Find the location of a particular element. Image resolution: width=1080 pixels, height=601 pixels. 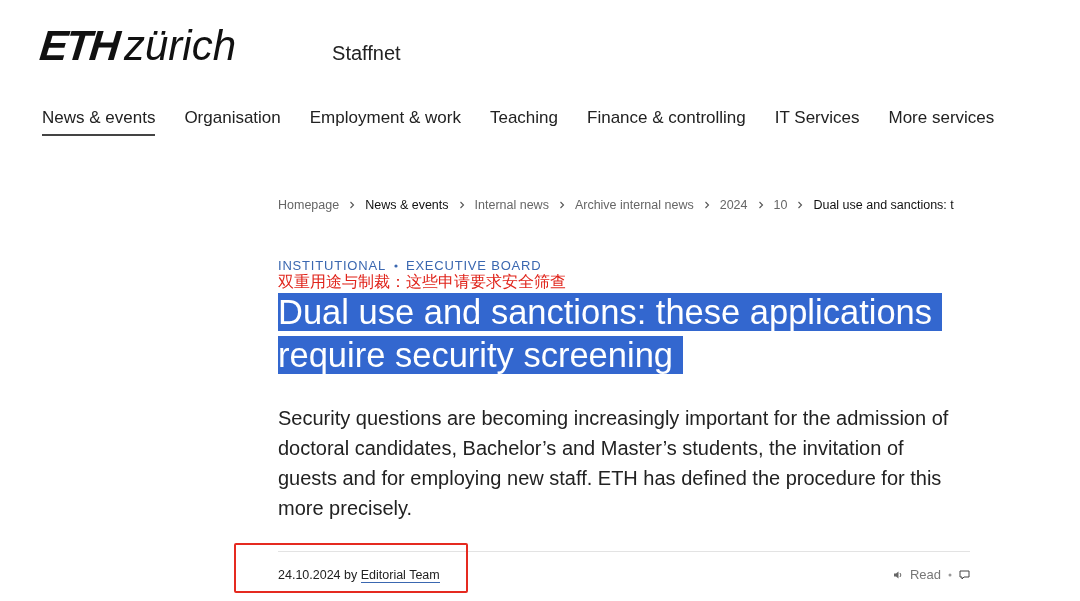

article-date: 24.10.2024 is located at coordinates (309, 574).